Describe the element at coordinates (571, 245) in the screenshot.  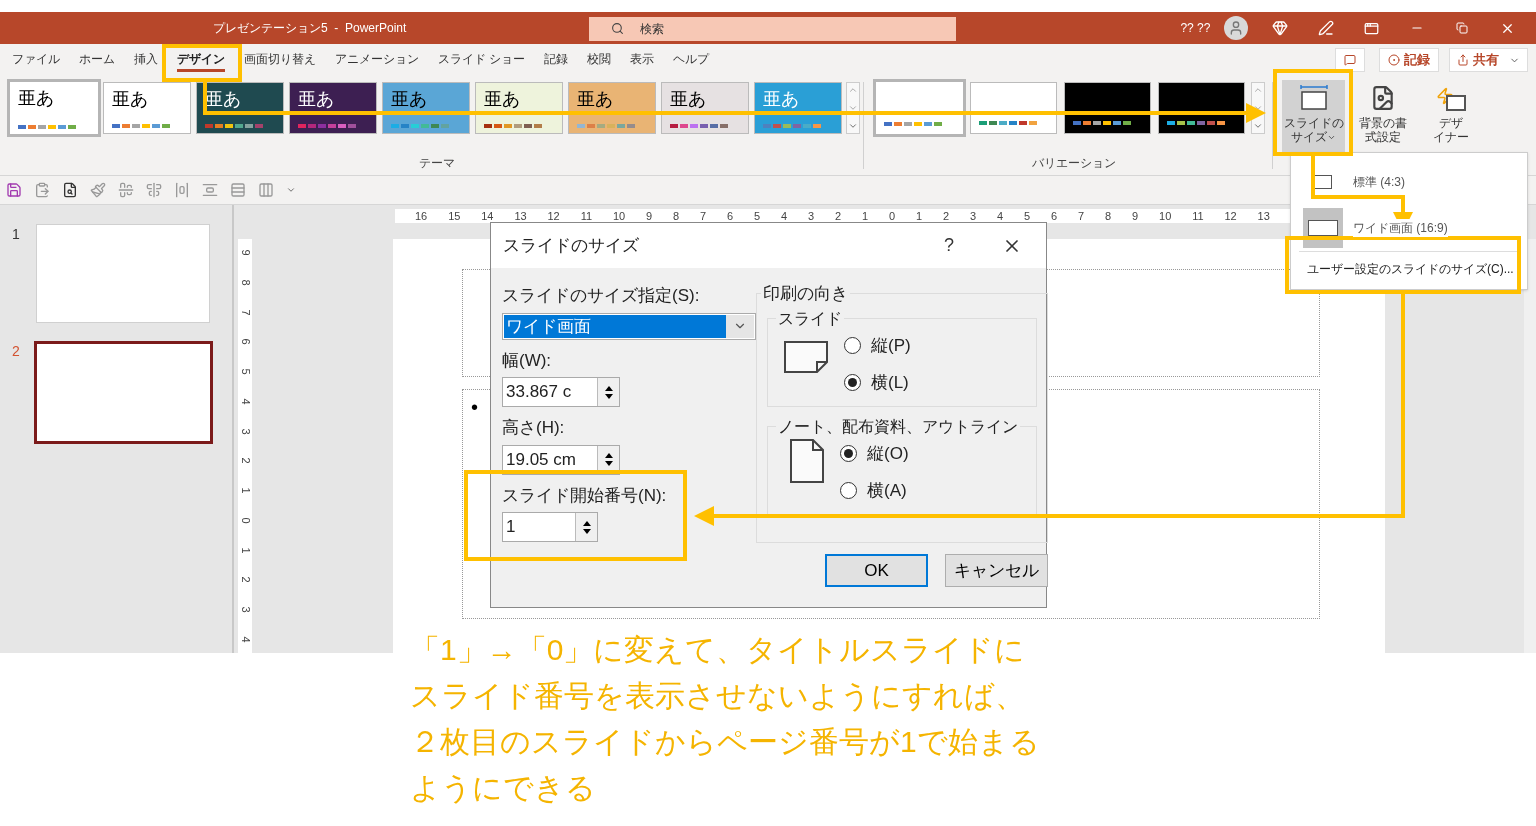
I see `dialog-title: スライドのサイズ` at that location.